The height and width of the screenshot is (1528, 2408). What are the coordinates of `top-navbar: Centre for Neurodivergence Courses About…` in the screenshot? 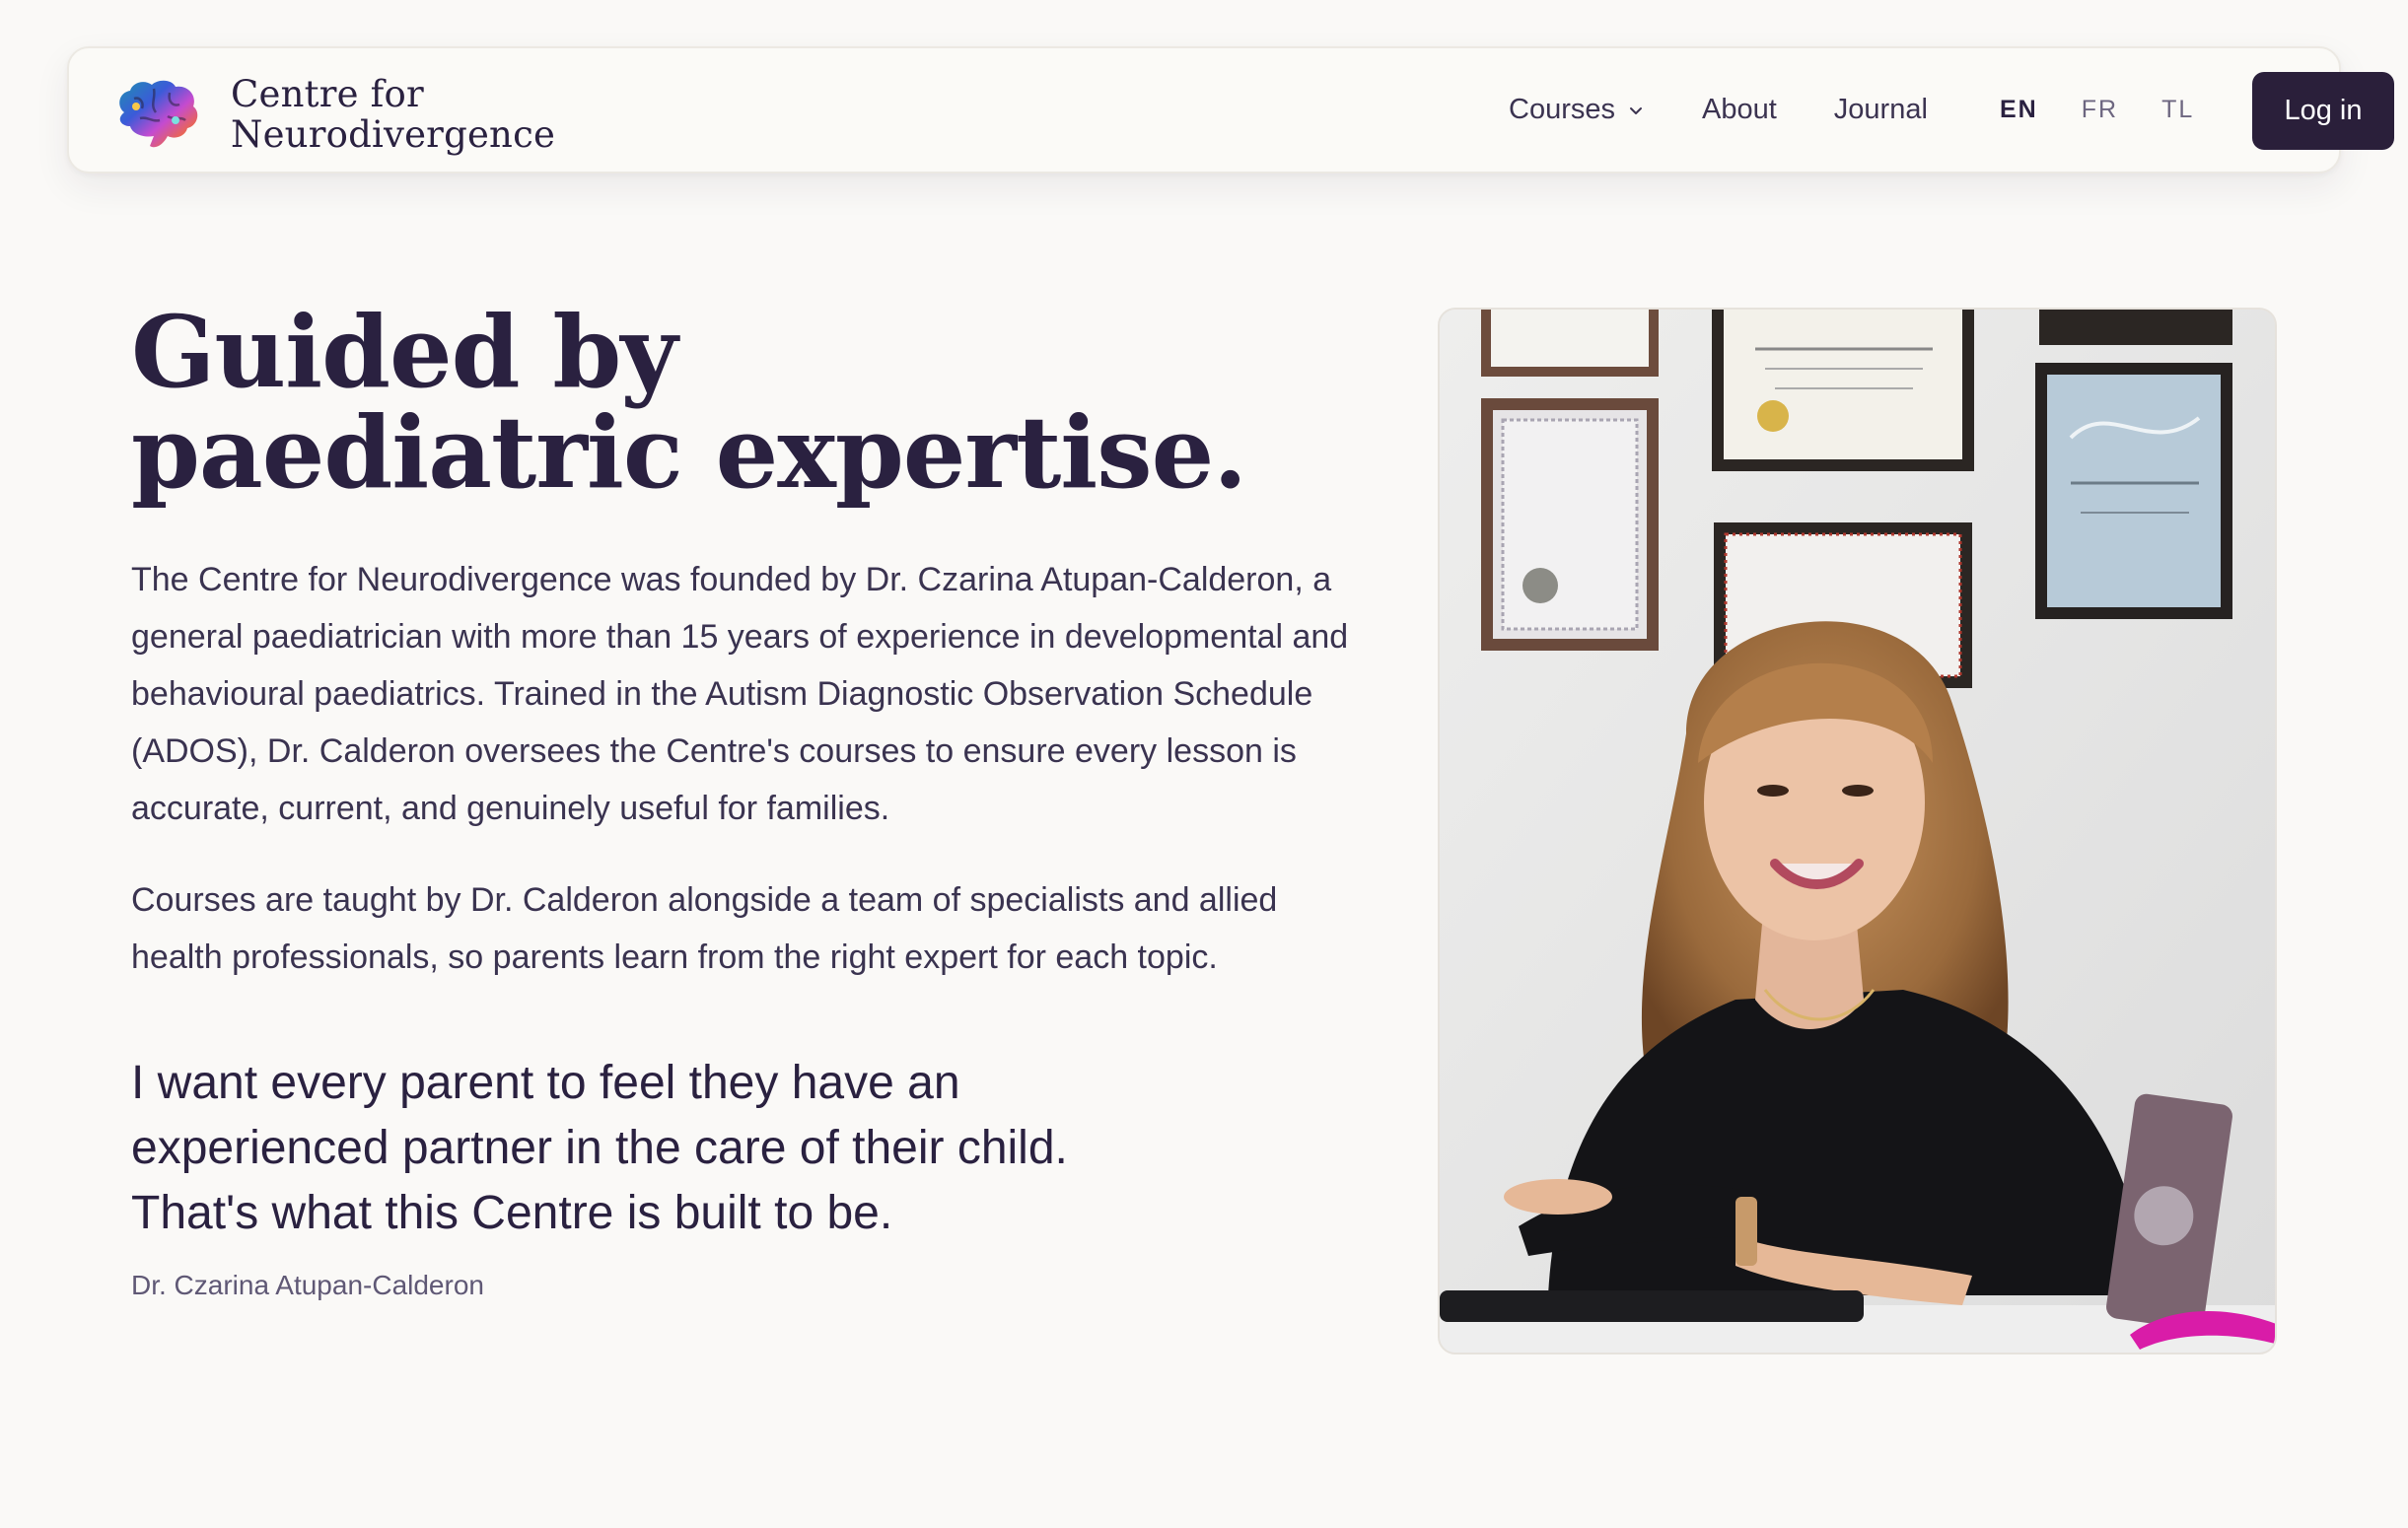 It's located at (1230, 110).